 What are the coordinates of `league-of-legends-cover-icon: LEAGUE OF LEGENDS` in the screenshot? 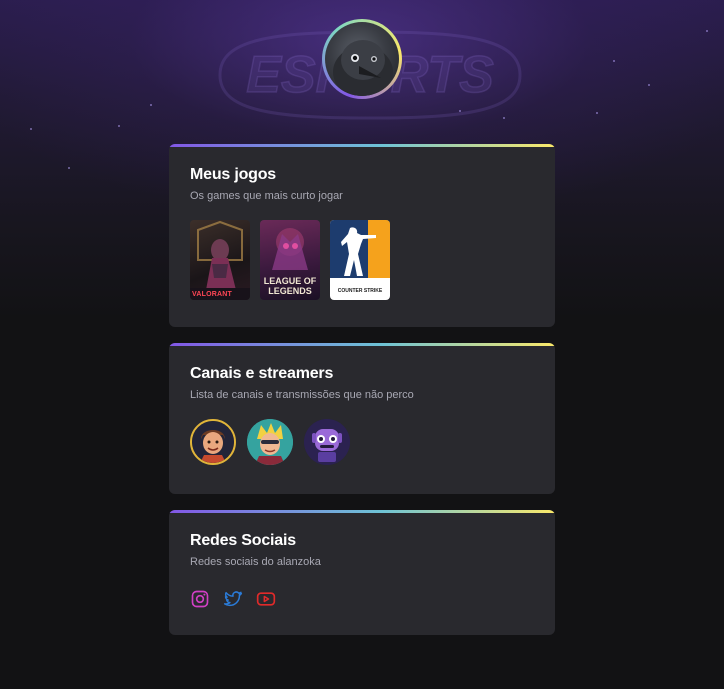 It's located at (290, 260).